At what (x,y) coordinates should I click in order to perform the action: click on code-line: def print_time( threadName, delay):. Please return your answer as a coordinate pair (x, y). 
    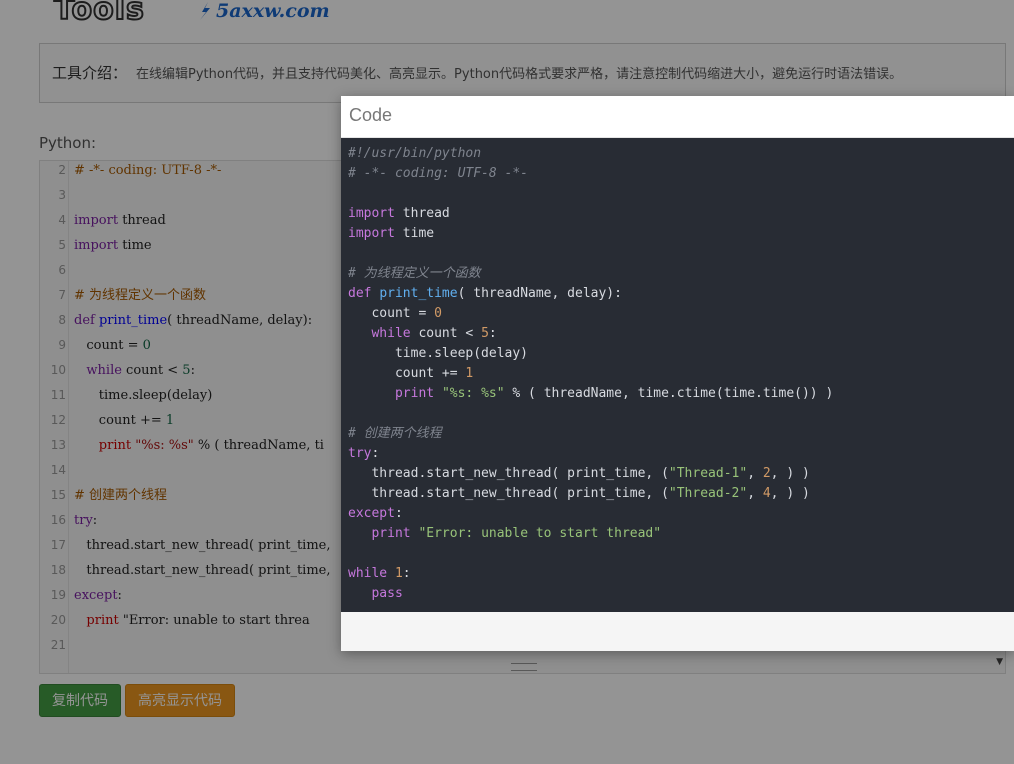
    Looking at the image, I should click on (485, 293).